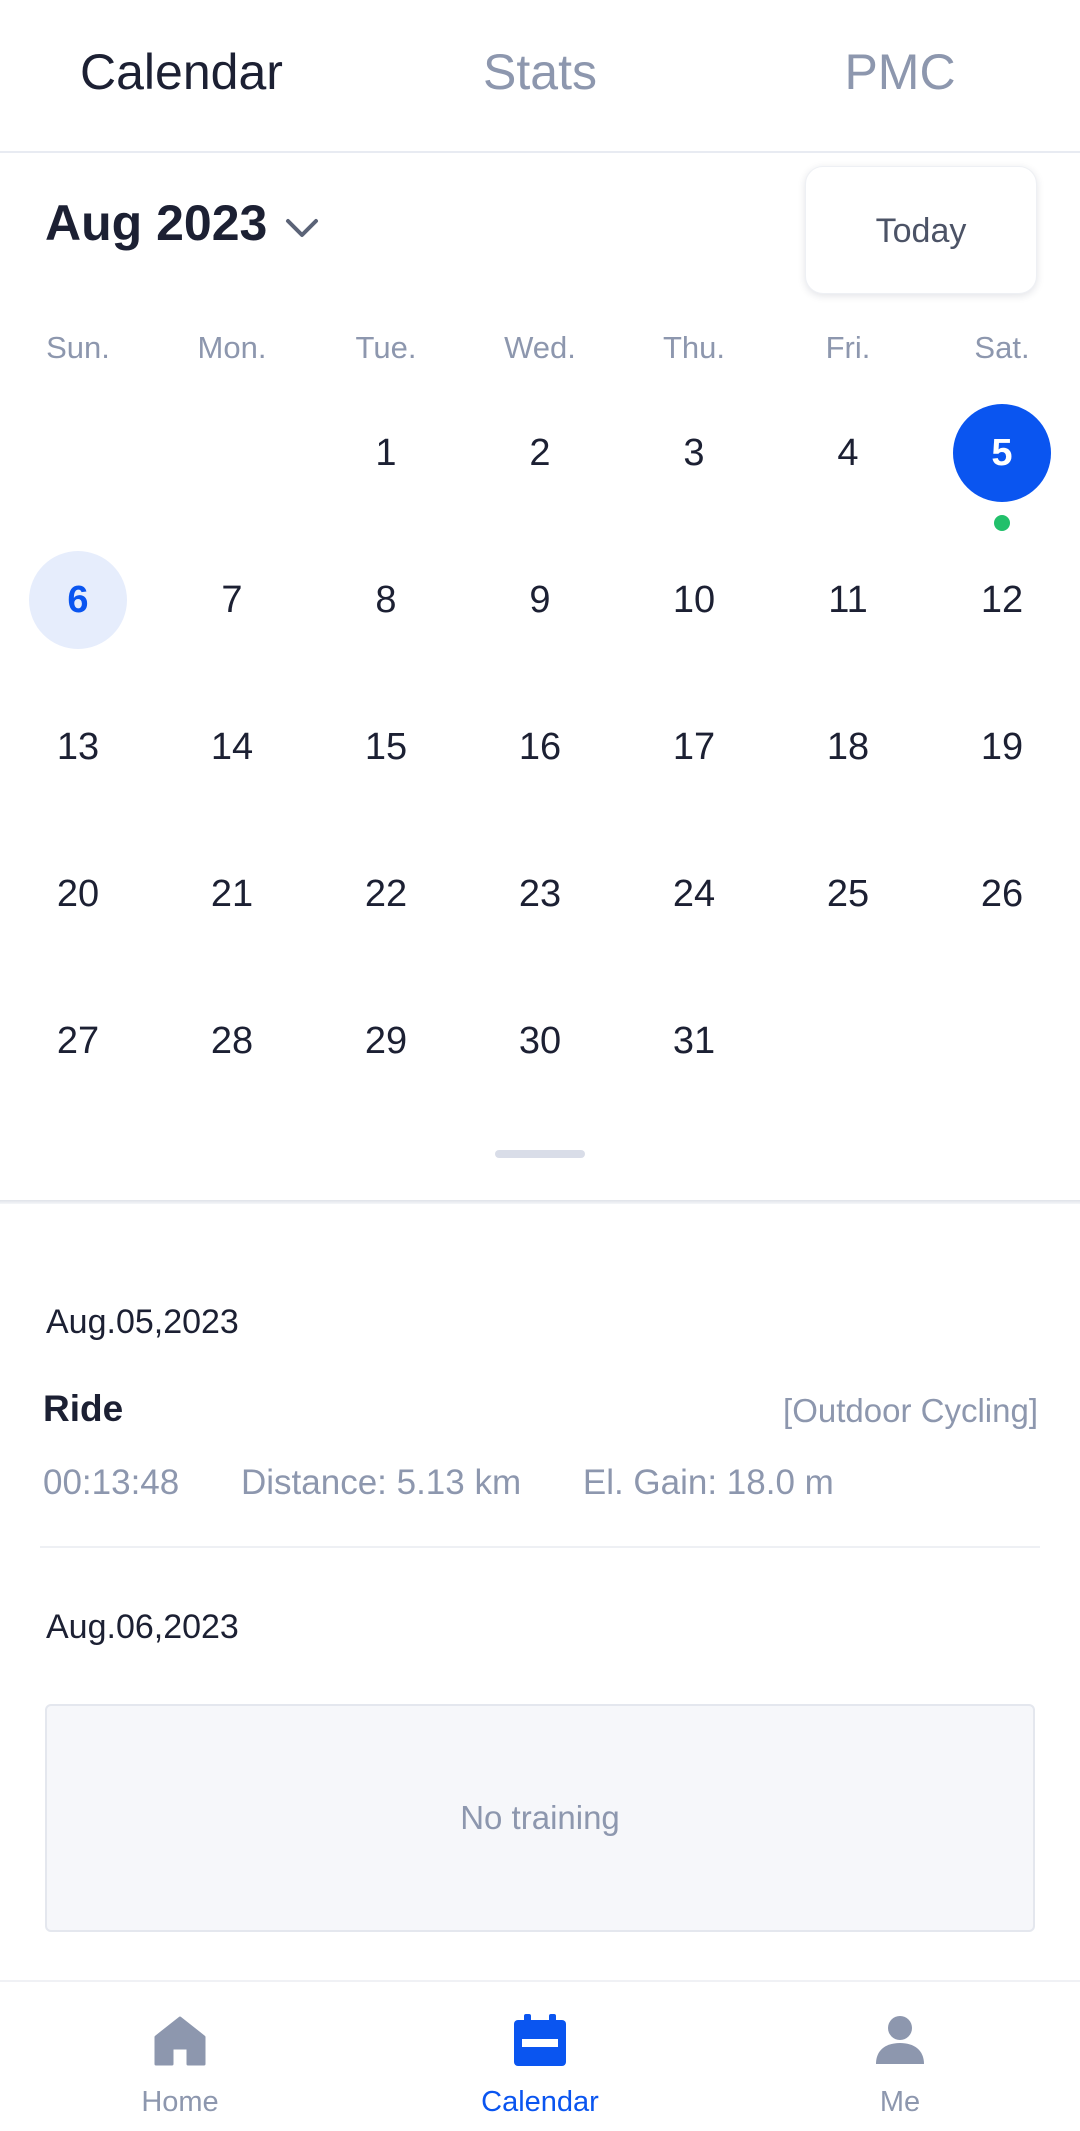 This screenshot has width=1080, height=2131. I want to click on nav-me: Me, so click(900, 2056).